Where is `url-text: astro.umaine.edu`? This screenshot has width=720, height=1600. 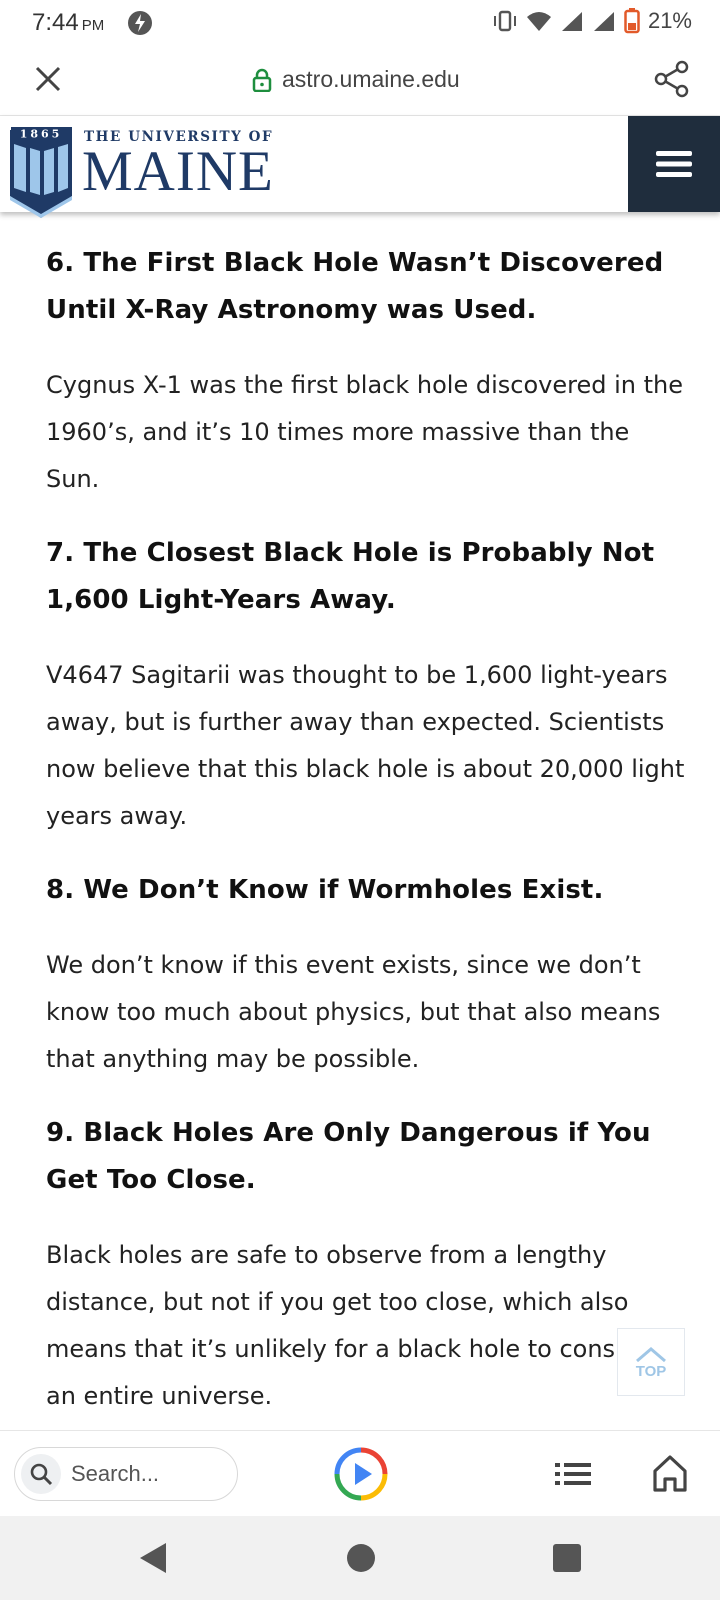 url-text: astro.umaine.edu is located at coordinates (371, 79).